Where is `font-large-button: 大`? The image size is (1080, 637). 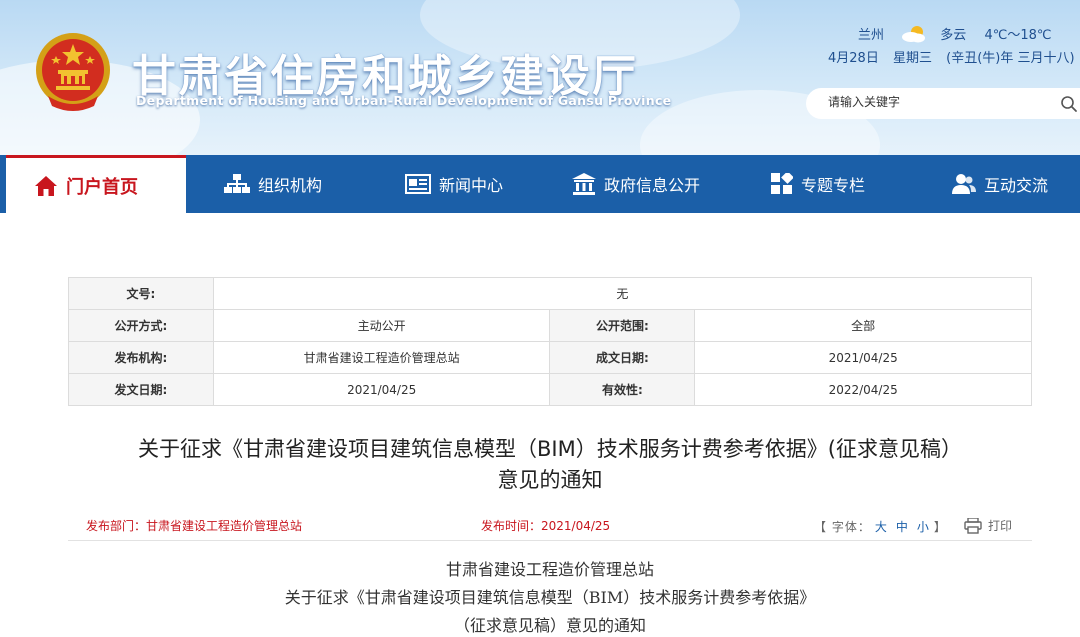 font-large-button: 大 is located at coordinates (881, 527).